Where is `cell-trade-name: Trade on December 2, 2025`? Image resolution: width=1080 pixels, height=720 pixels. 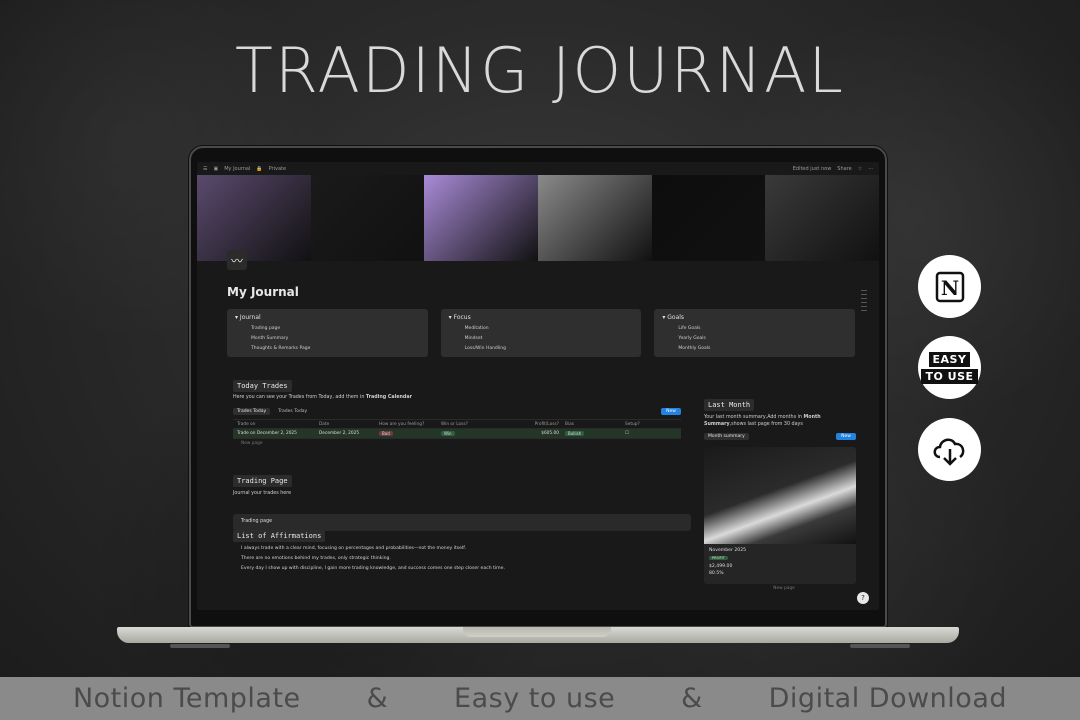
cell-trade-name: Trade on December 2, 2025 is located at coordinates (276, 433).